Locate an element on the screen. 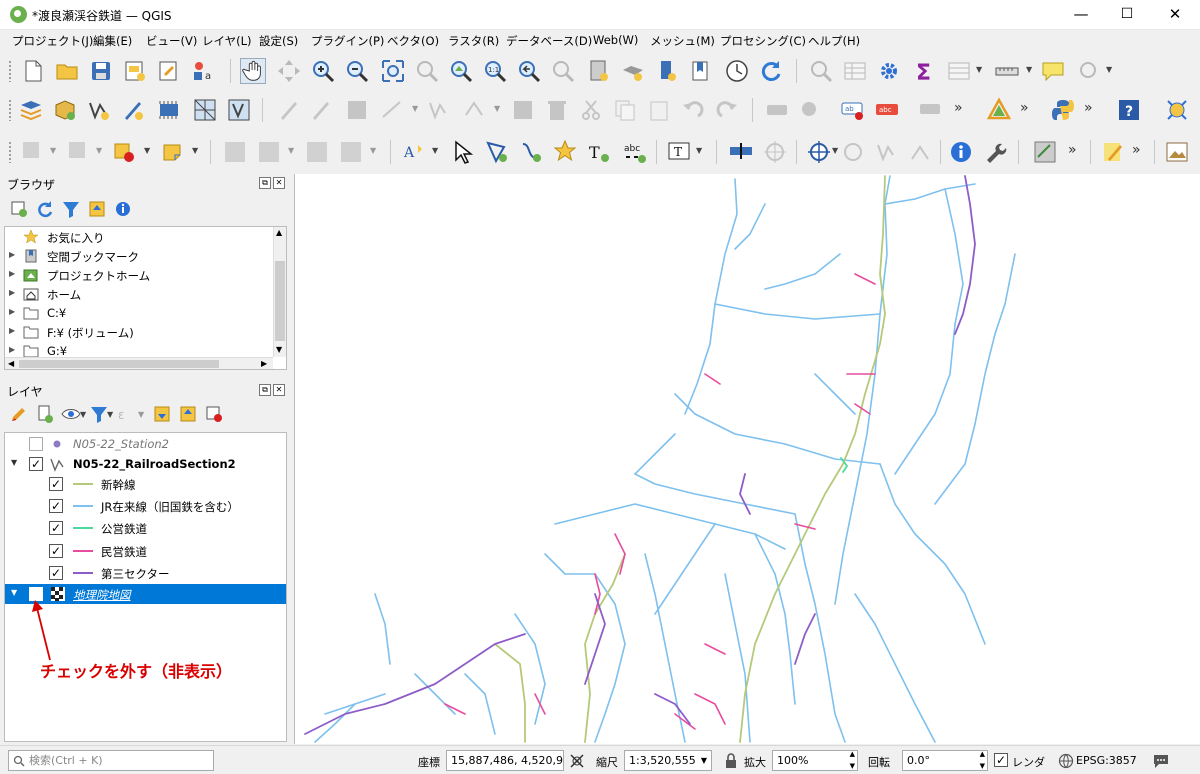  zoom-in-icon is located at coordinates (323, 71).